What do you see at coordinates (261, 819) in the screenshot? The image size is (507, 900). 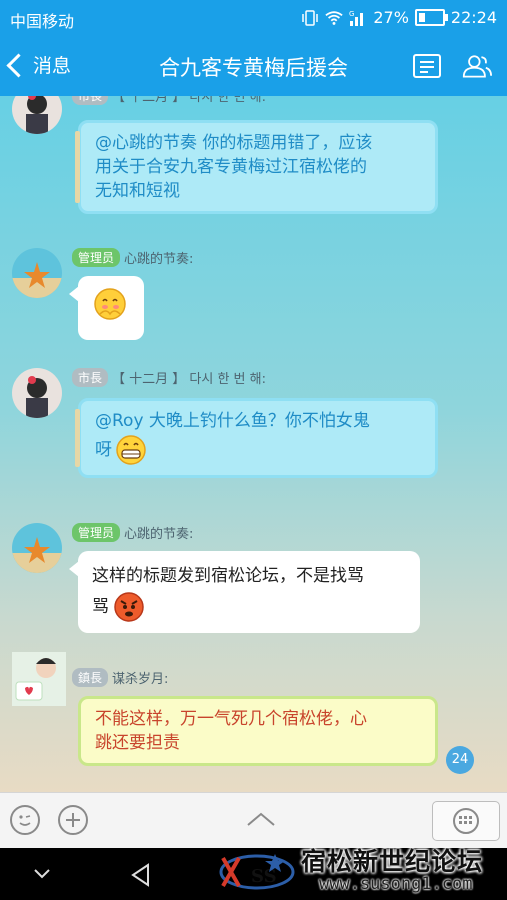 I see `expand-up-icon` at bounding box center [261, 819].